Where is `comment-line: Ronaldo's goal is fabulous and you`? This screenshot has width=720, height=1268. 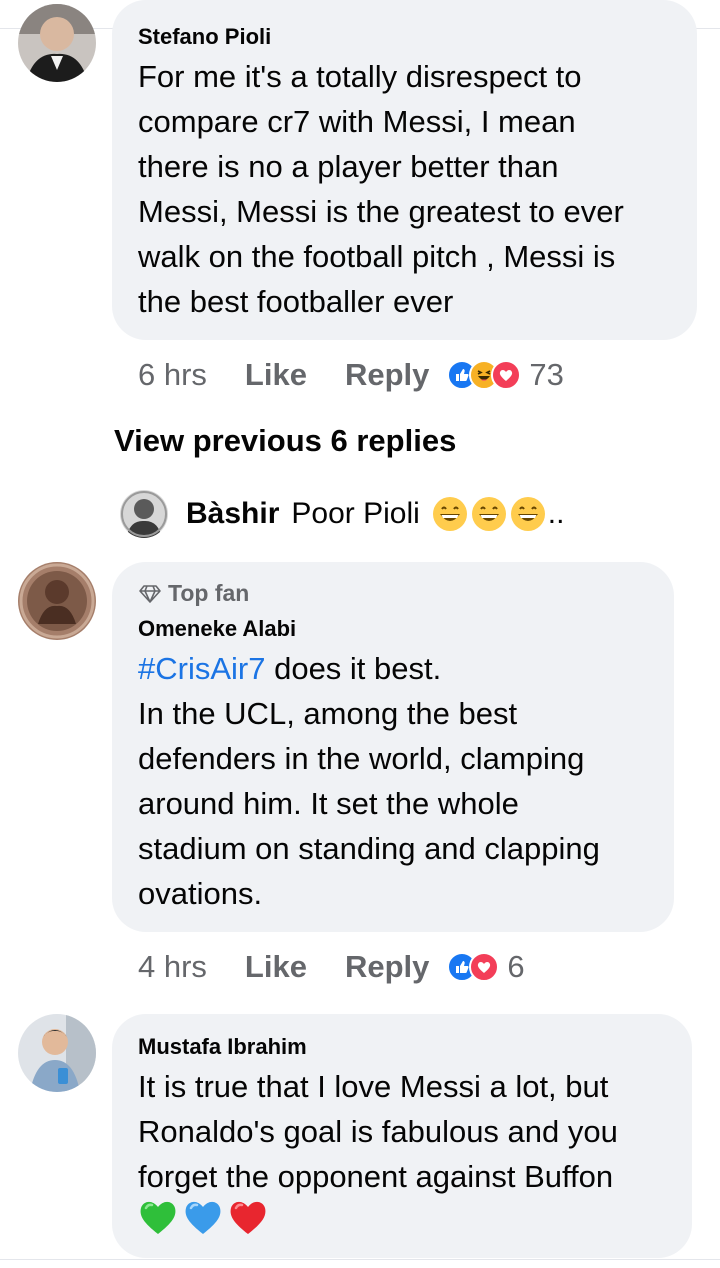 comment-line: Ronaldo's goal is fabulous and you is located at coordinates (378, 1131).